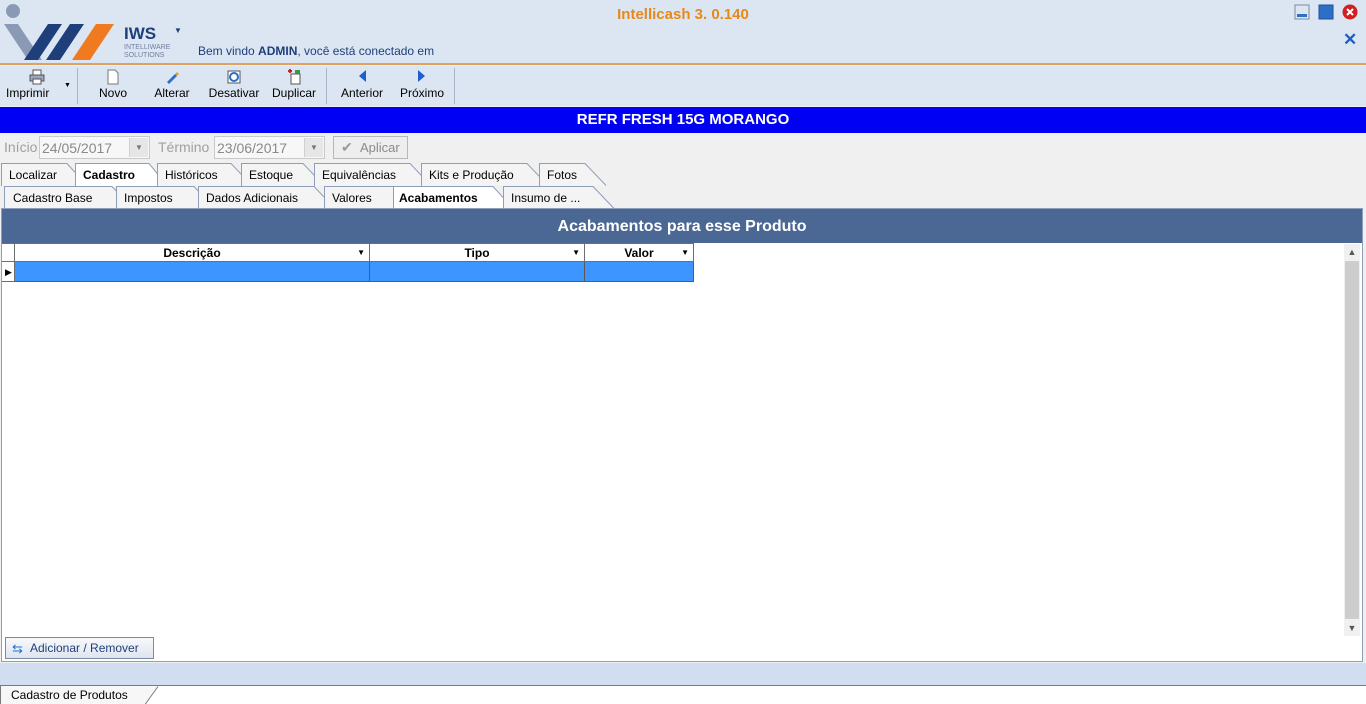 The width and height of the screenshot is (1366, 704). Describe the element at coordinates (362, 76) in the screenshot. I see `arrow-left-icon` at that location.